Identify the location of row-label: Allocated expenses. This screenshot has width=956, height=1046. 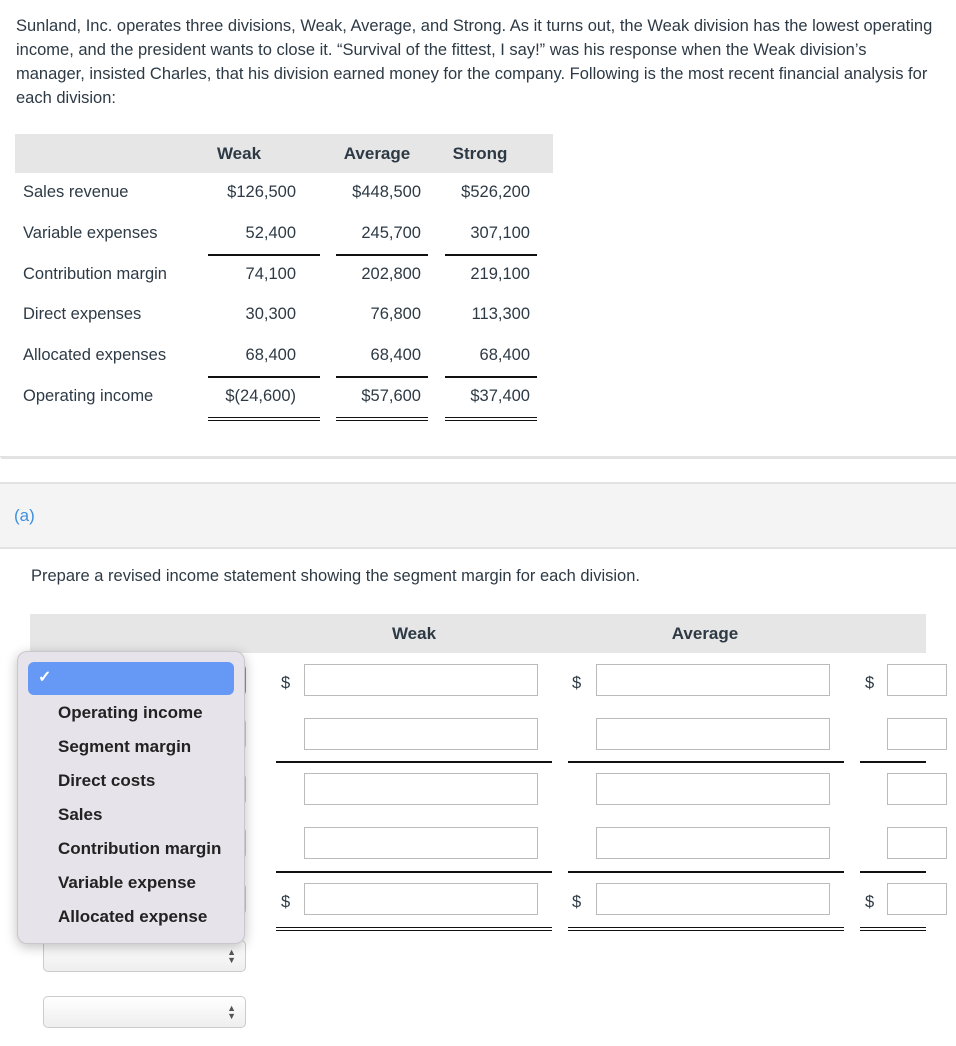
(95, 355).